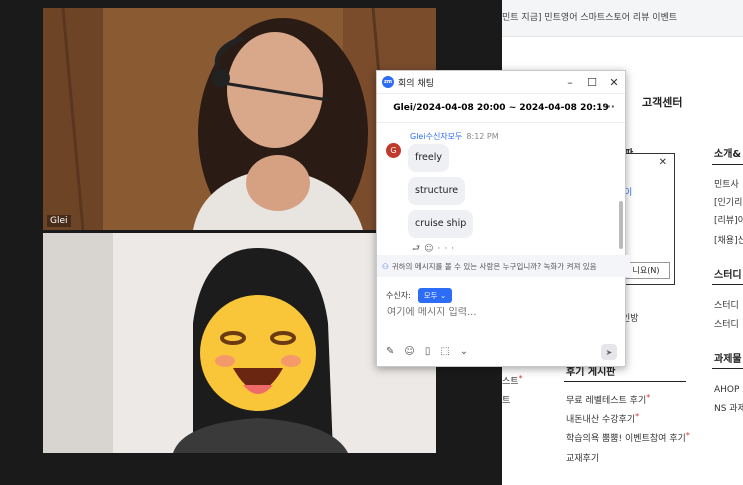  Describe the element at coordinates (59, 221) in the screenshot. I see `participant-name-label: Glei` at that location.